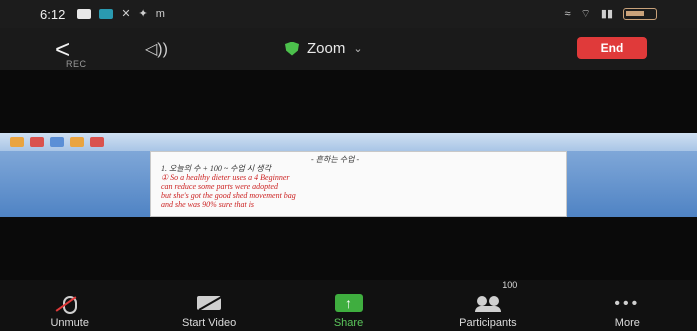 This screenshot has width=697, height=331. Describe the element at coordinates (75, 184) in the screenshot. I see `shared-background-left` at that location.